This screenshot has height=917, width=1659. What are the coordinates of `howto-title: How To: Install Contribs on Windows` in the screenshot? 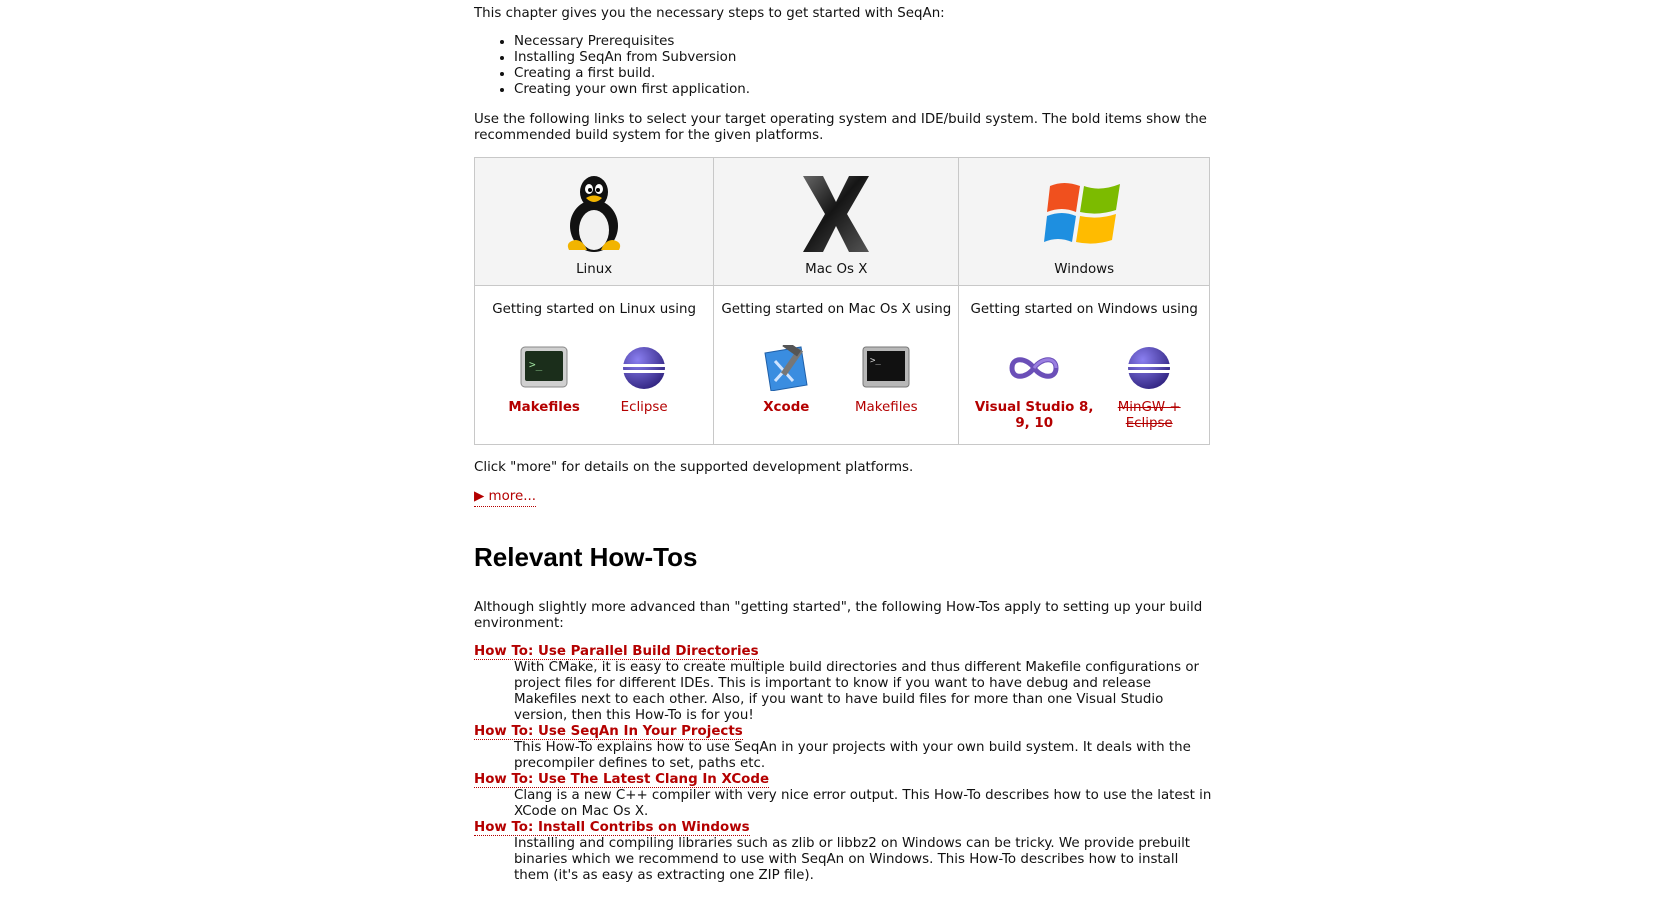 It's located at (844, 828).